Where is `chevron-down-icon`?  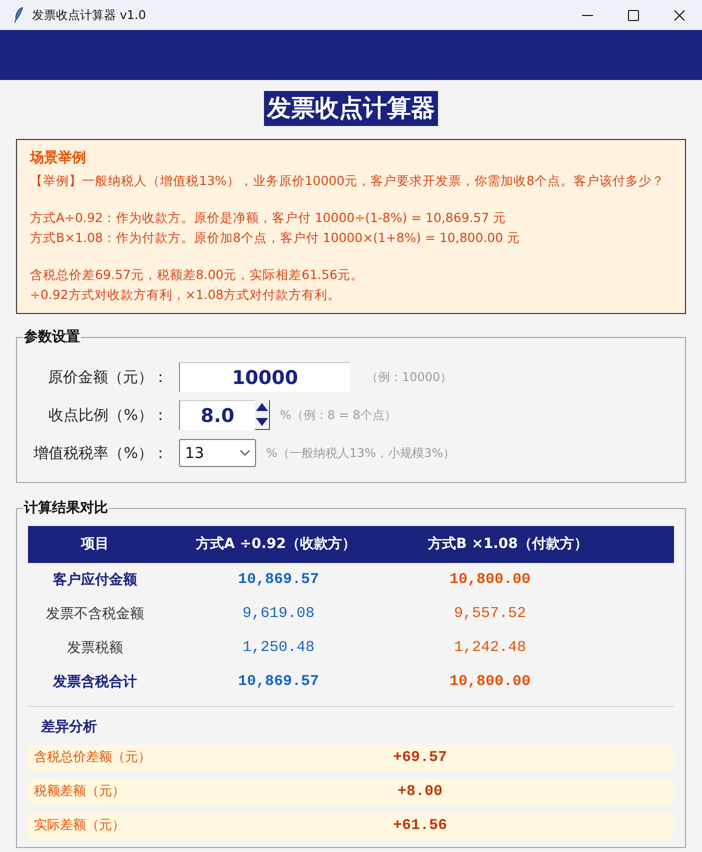
chevron-down-icon is located at coordinates (245, 453).